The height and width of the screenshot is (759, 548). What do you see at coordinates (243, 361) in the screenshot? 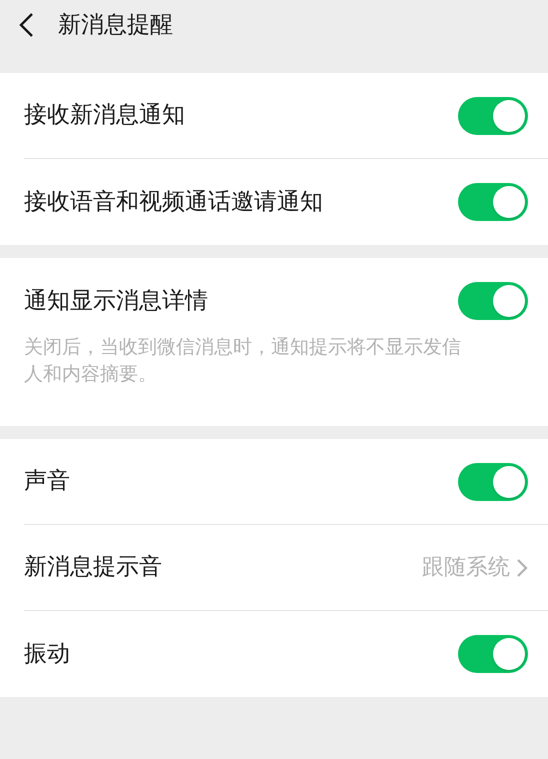
I see `setting-description: 关闭后，当收到微信消息时，通知提示将不显示发信人和内容摘要。` at bounding box center [243, 361].